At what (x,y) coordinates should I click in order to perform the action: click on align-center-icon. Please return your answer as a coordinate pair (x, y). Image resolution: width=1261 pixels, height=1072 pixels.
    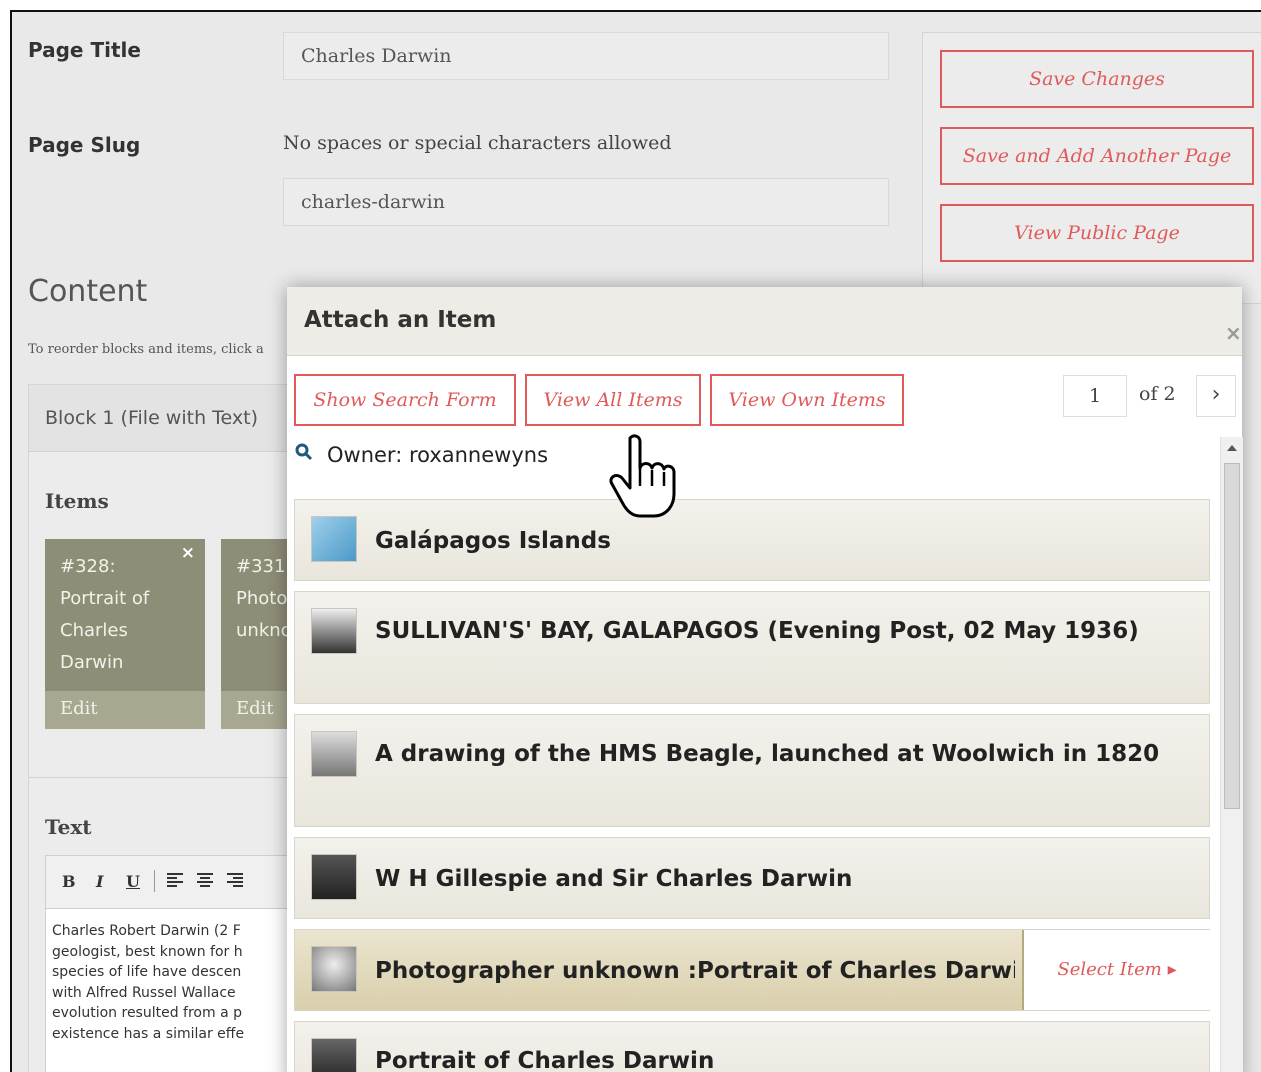
    Looking at the image, I should click on (205, 882).